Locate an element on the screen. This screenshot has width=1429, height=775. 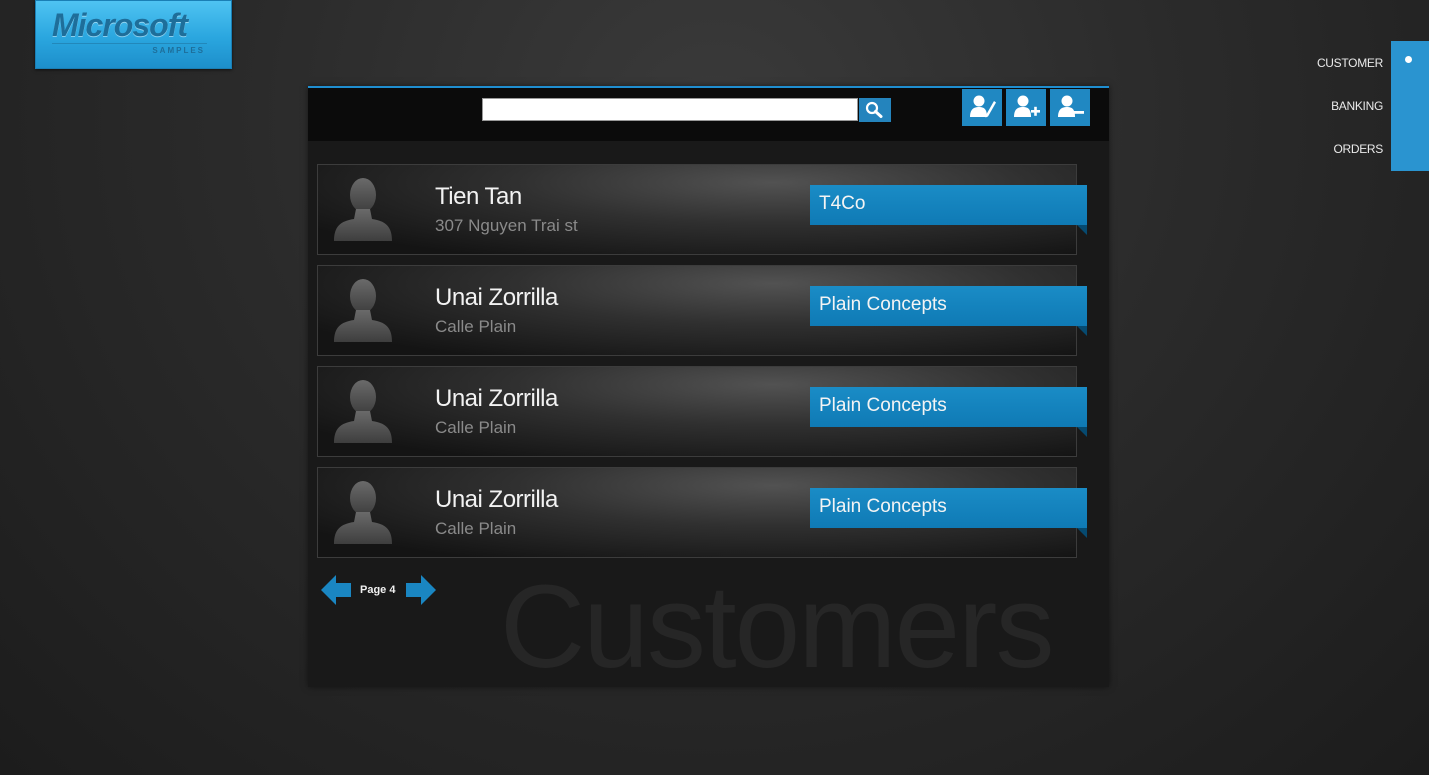
remove-user-icon is located at coordinates (1071, 106).